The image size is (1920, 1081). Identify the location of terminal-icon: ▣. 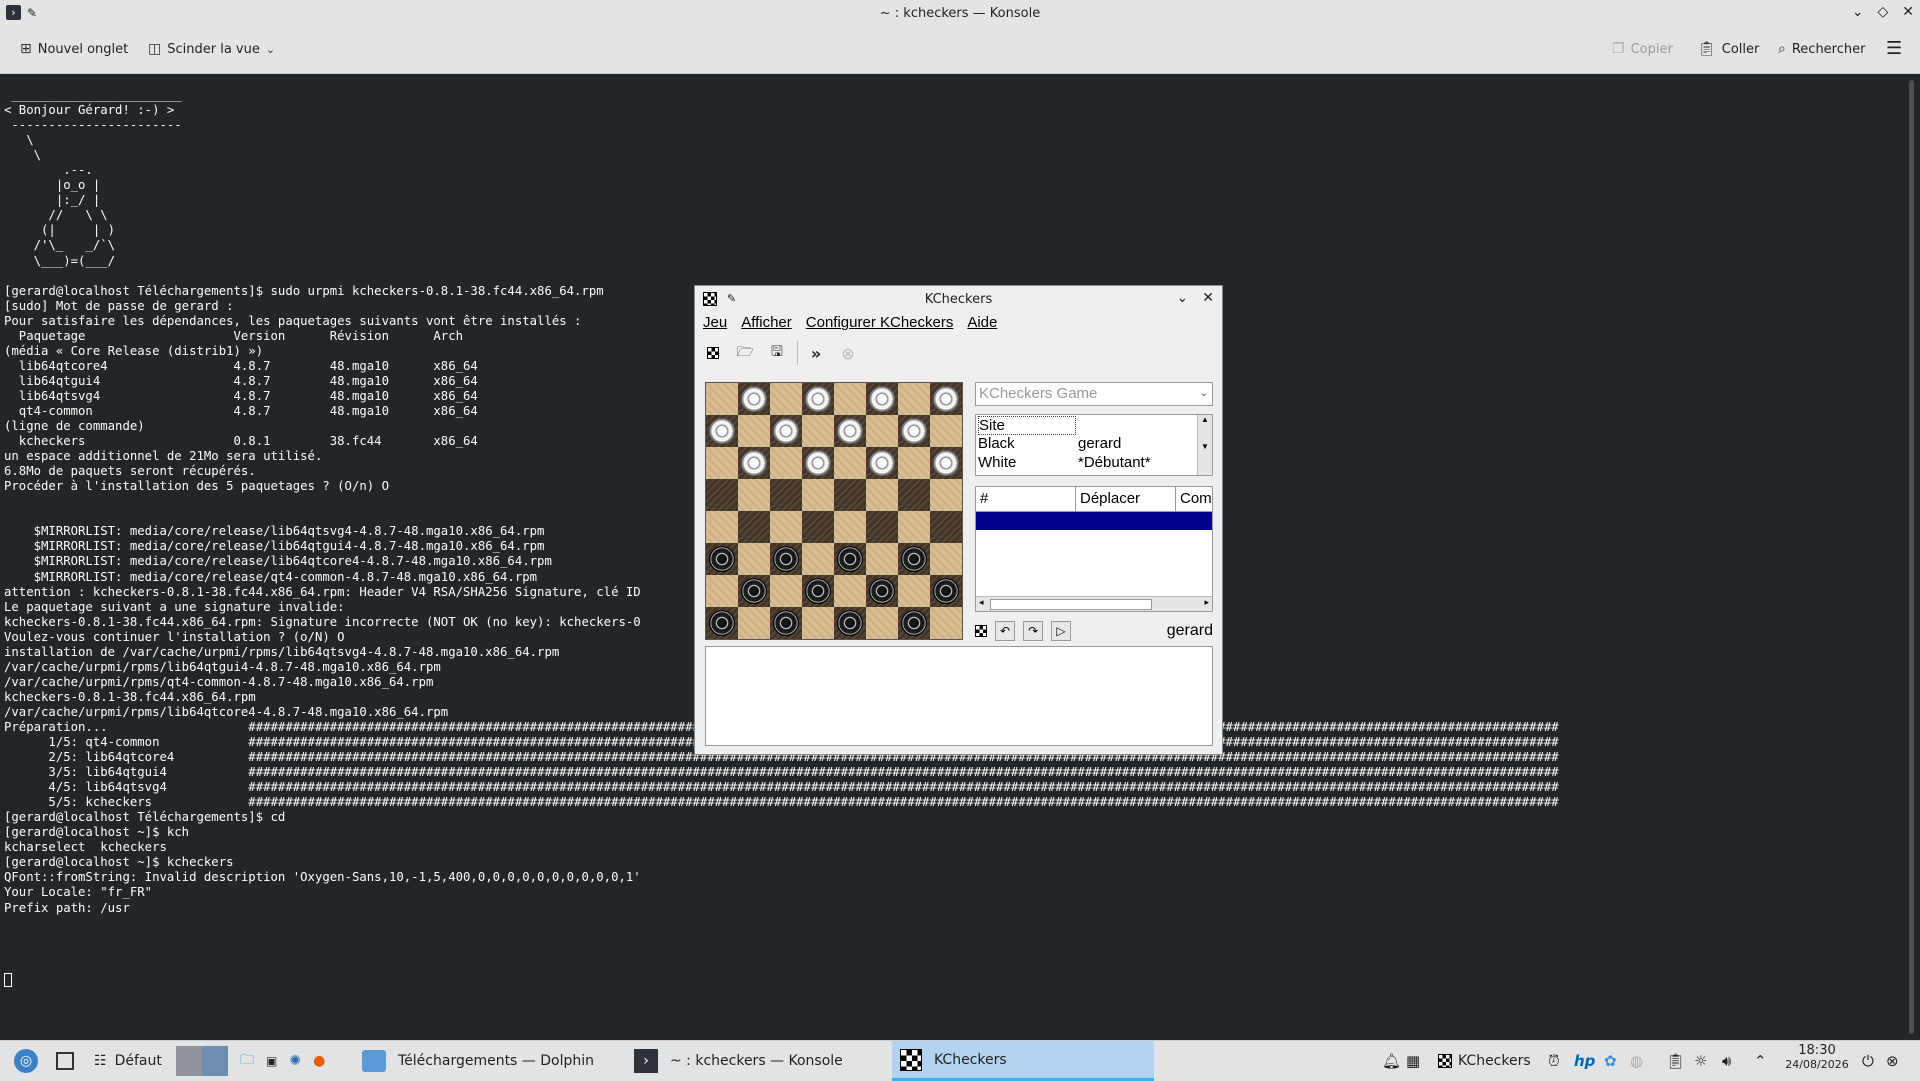
(271, 1061).